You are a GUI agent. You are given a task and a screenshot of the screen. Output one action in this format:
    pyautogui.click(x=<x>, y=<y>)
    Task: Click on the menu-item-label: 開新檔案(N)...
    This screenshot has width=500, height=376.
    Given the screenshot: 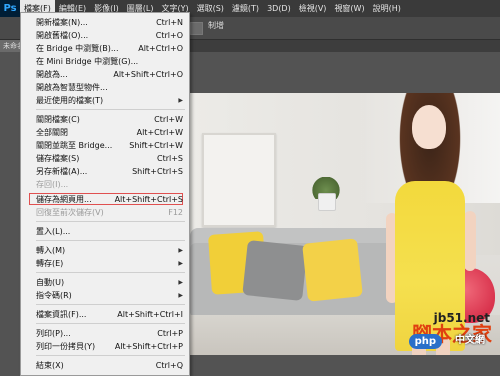 What is the action you would take?
    pyautogui.click(x=62, y=22)
    